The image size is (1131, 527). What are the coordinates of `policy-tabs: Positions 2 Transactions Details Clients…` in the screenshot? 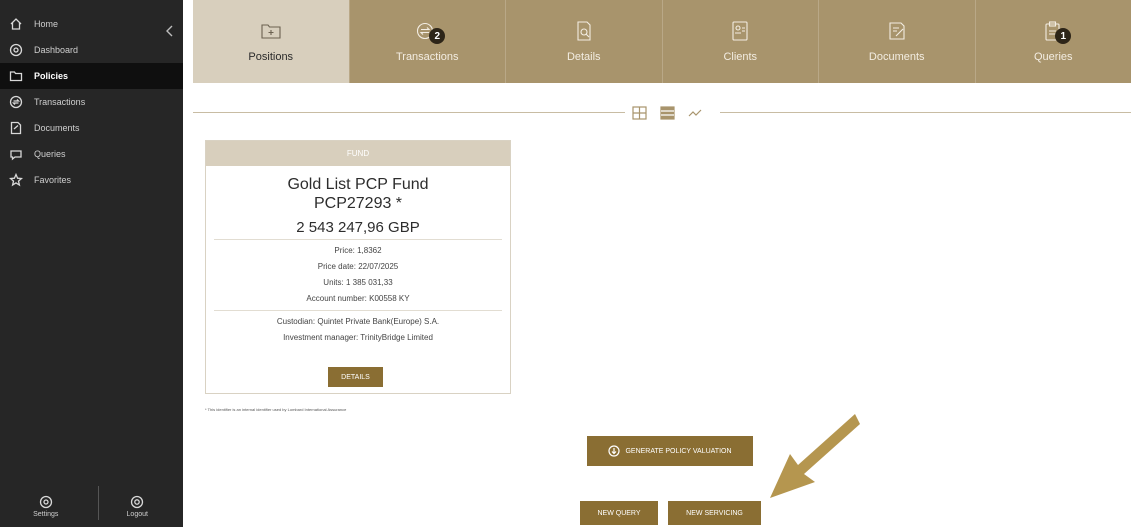 It's located at (662, 41).